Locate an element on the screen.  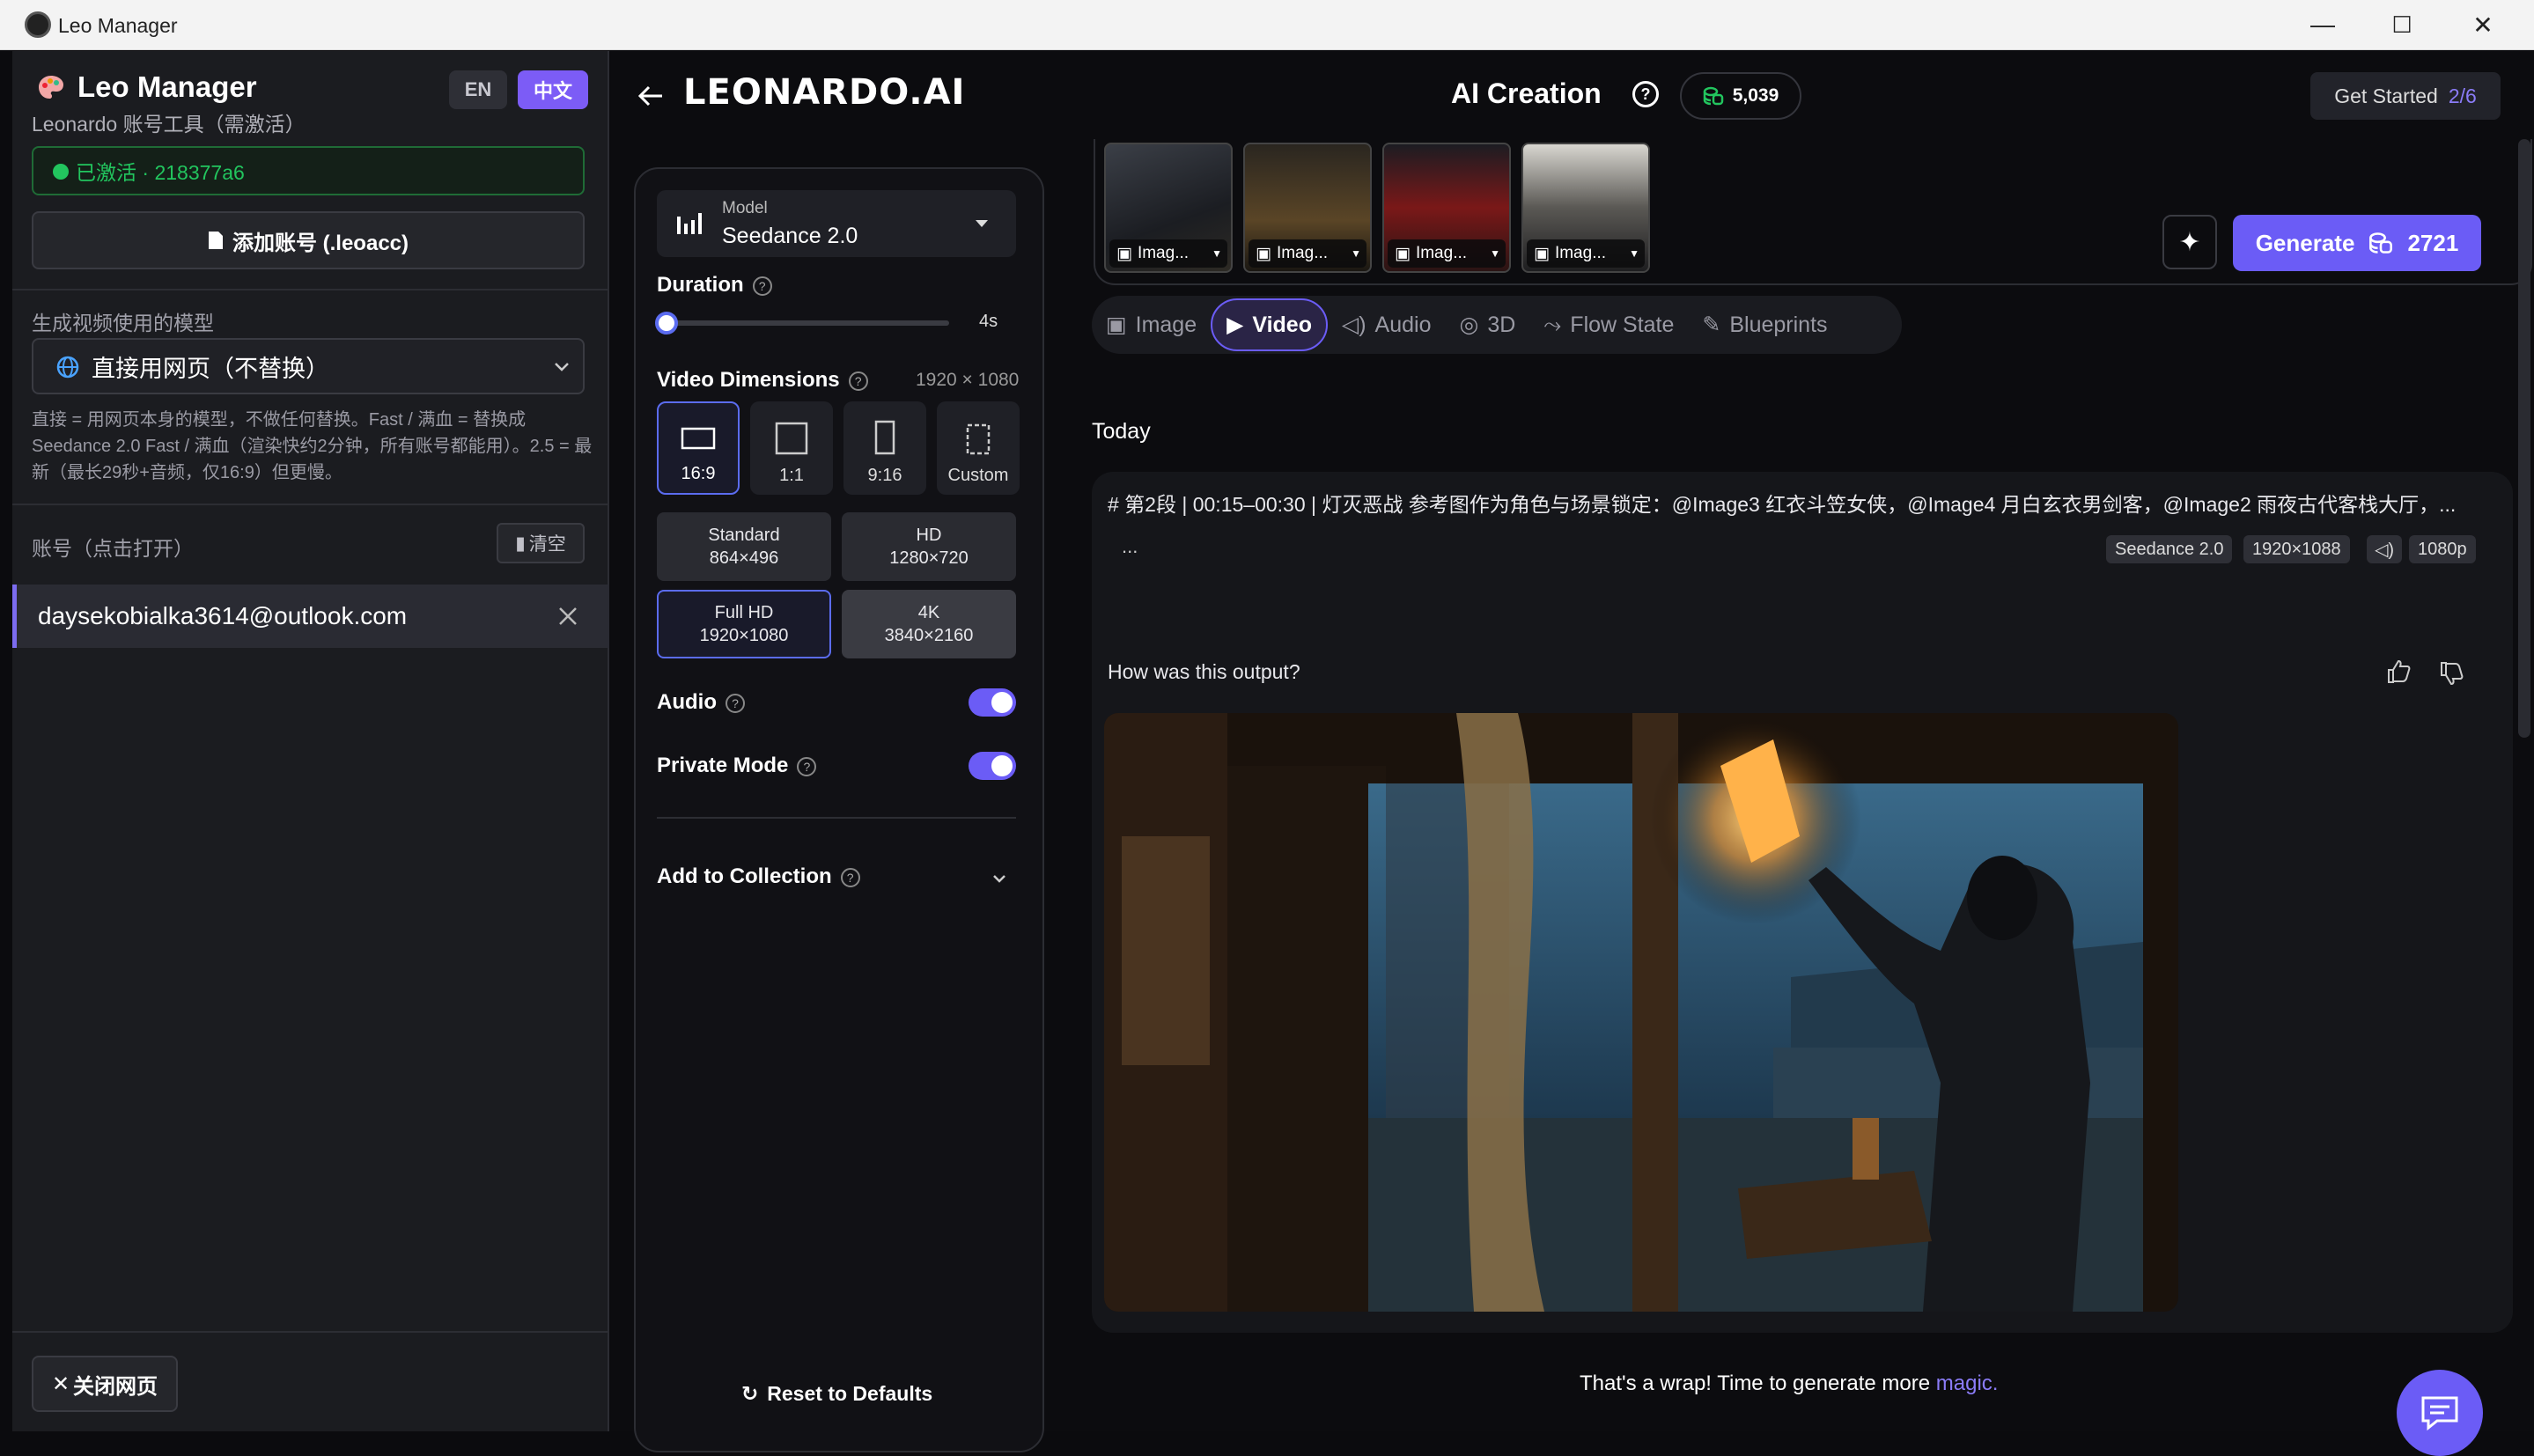
model-selector: Model Seedance 2.0 is located at coordinates (836, 223).